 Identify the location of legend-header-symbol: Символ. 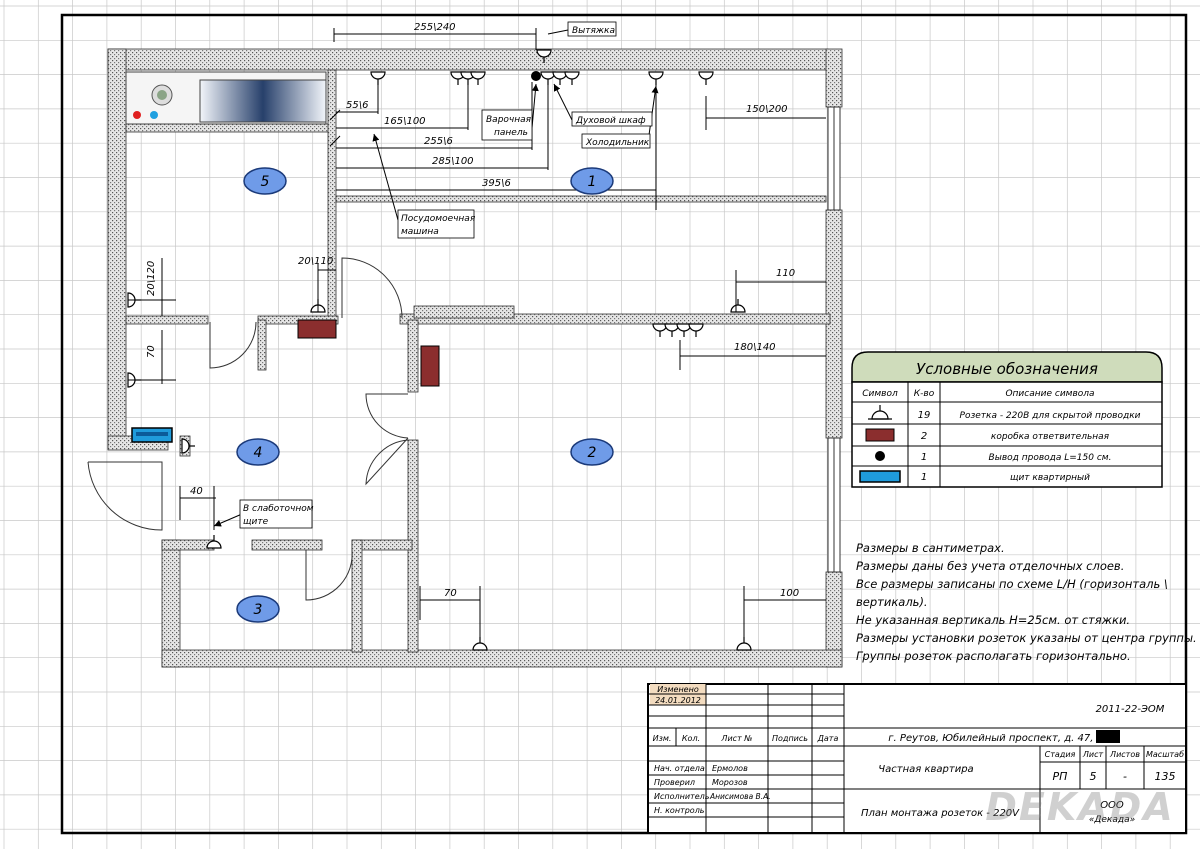
(880, 394).